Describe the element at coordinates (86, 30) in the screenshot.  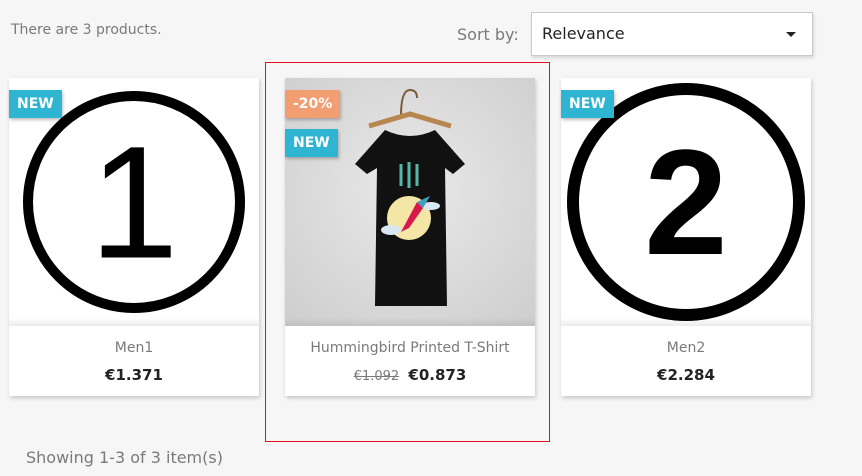
I see `product-count: There are 3 products.` at that location.